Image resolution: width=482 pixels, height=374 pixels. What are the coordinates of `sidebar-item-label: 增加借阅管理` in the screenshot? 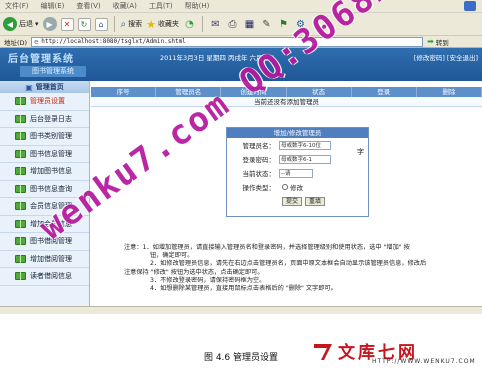 It's located at (51, 258).